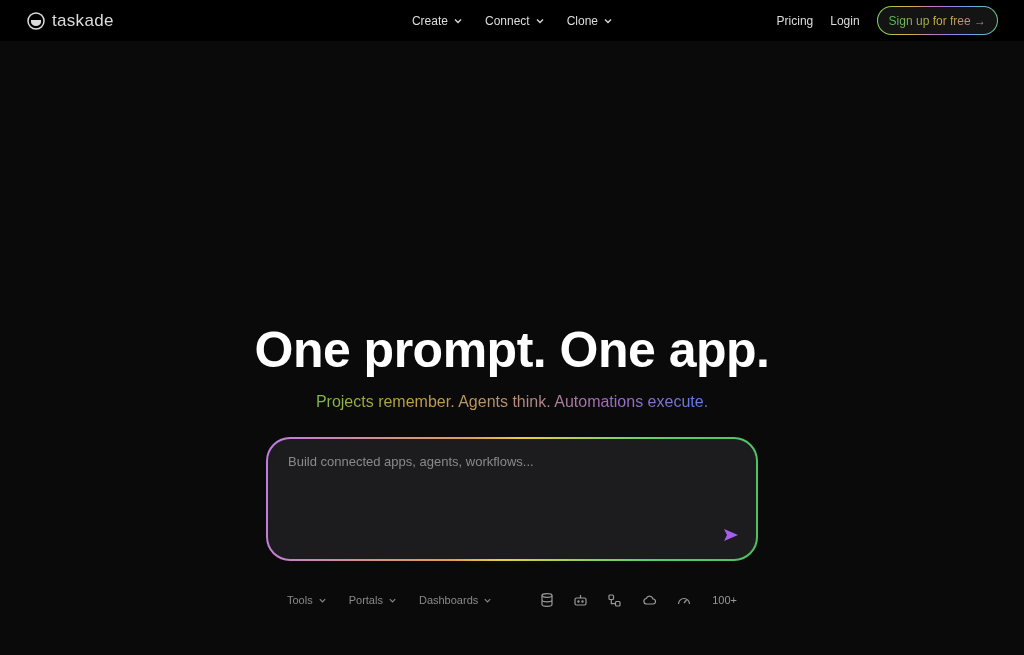  What do you see at coordinates (684, 600) in the screenshot?
I see `gauge-icon` at bounding box center [684, 600].